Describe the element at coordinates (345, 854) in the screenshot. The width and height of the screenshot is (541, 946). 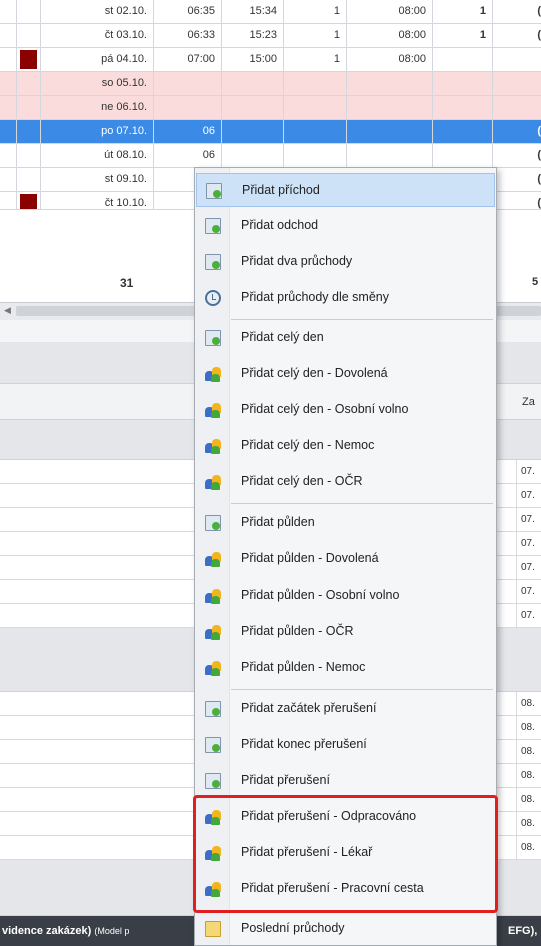
I see `annotation-highlight-box` at that location.